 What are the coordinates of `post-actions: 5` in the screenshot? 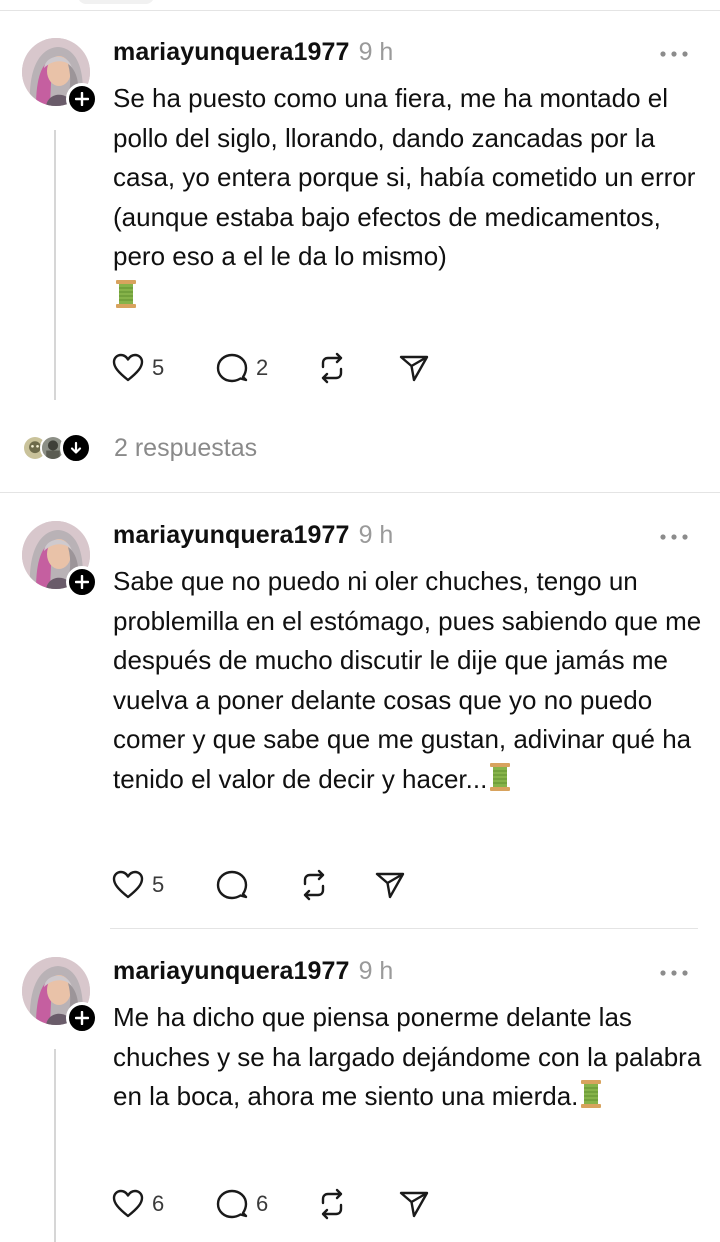 It's located at (280, 885).